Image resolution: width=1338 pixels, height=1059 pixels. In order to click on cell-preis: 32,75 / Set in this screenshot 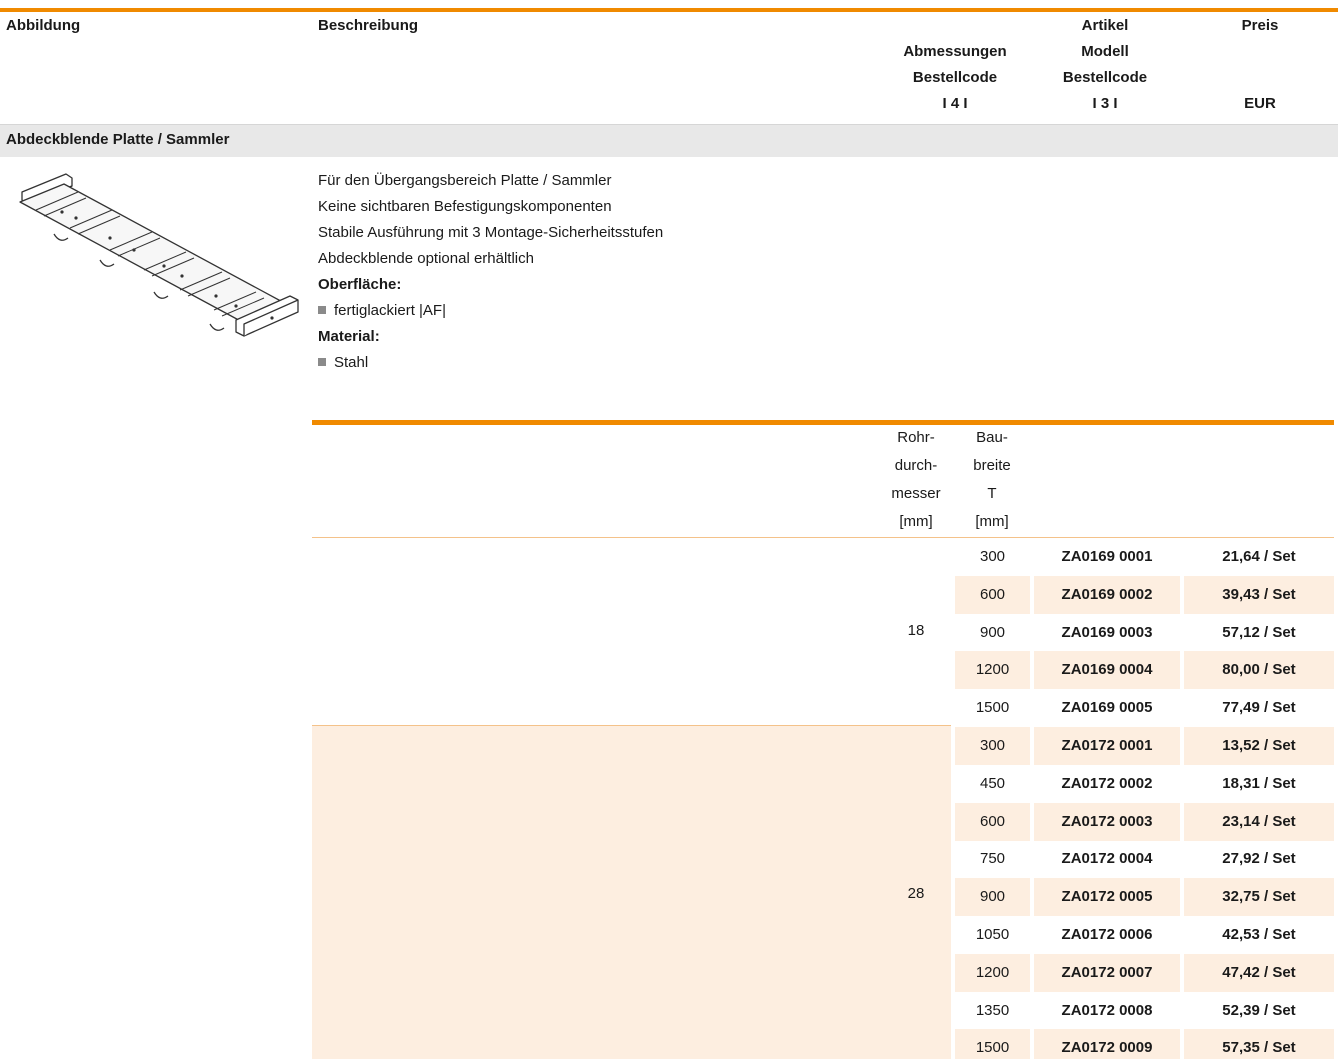, I will do `click(1259, 897)`.